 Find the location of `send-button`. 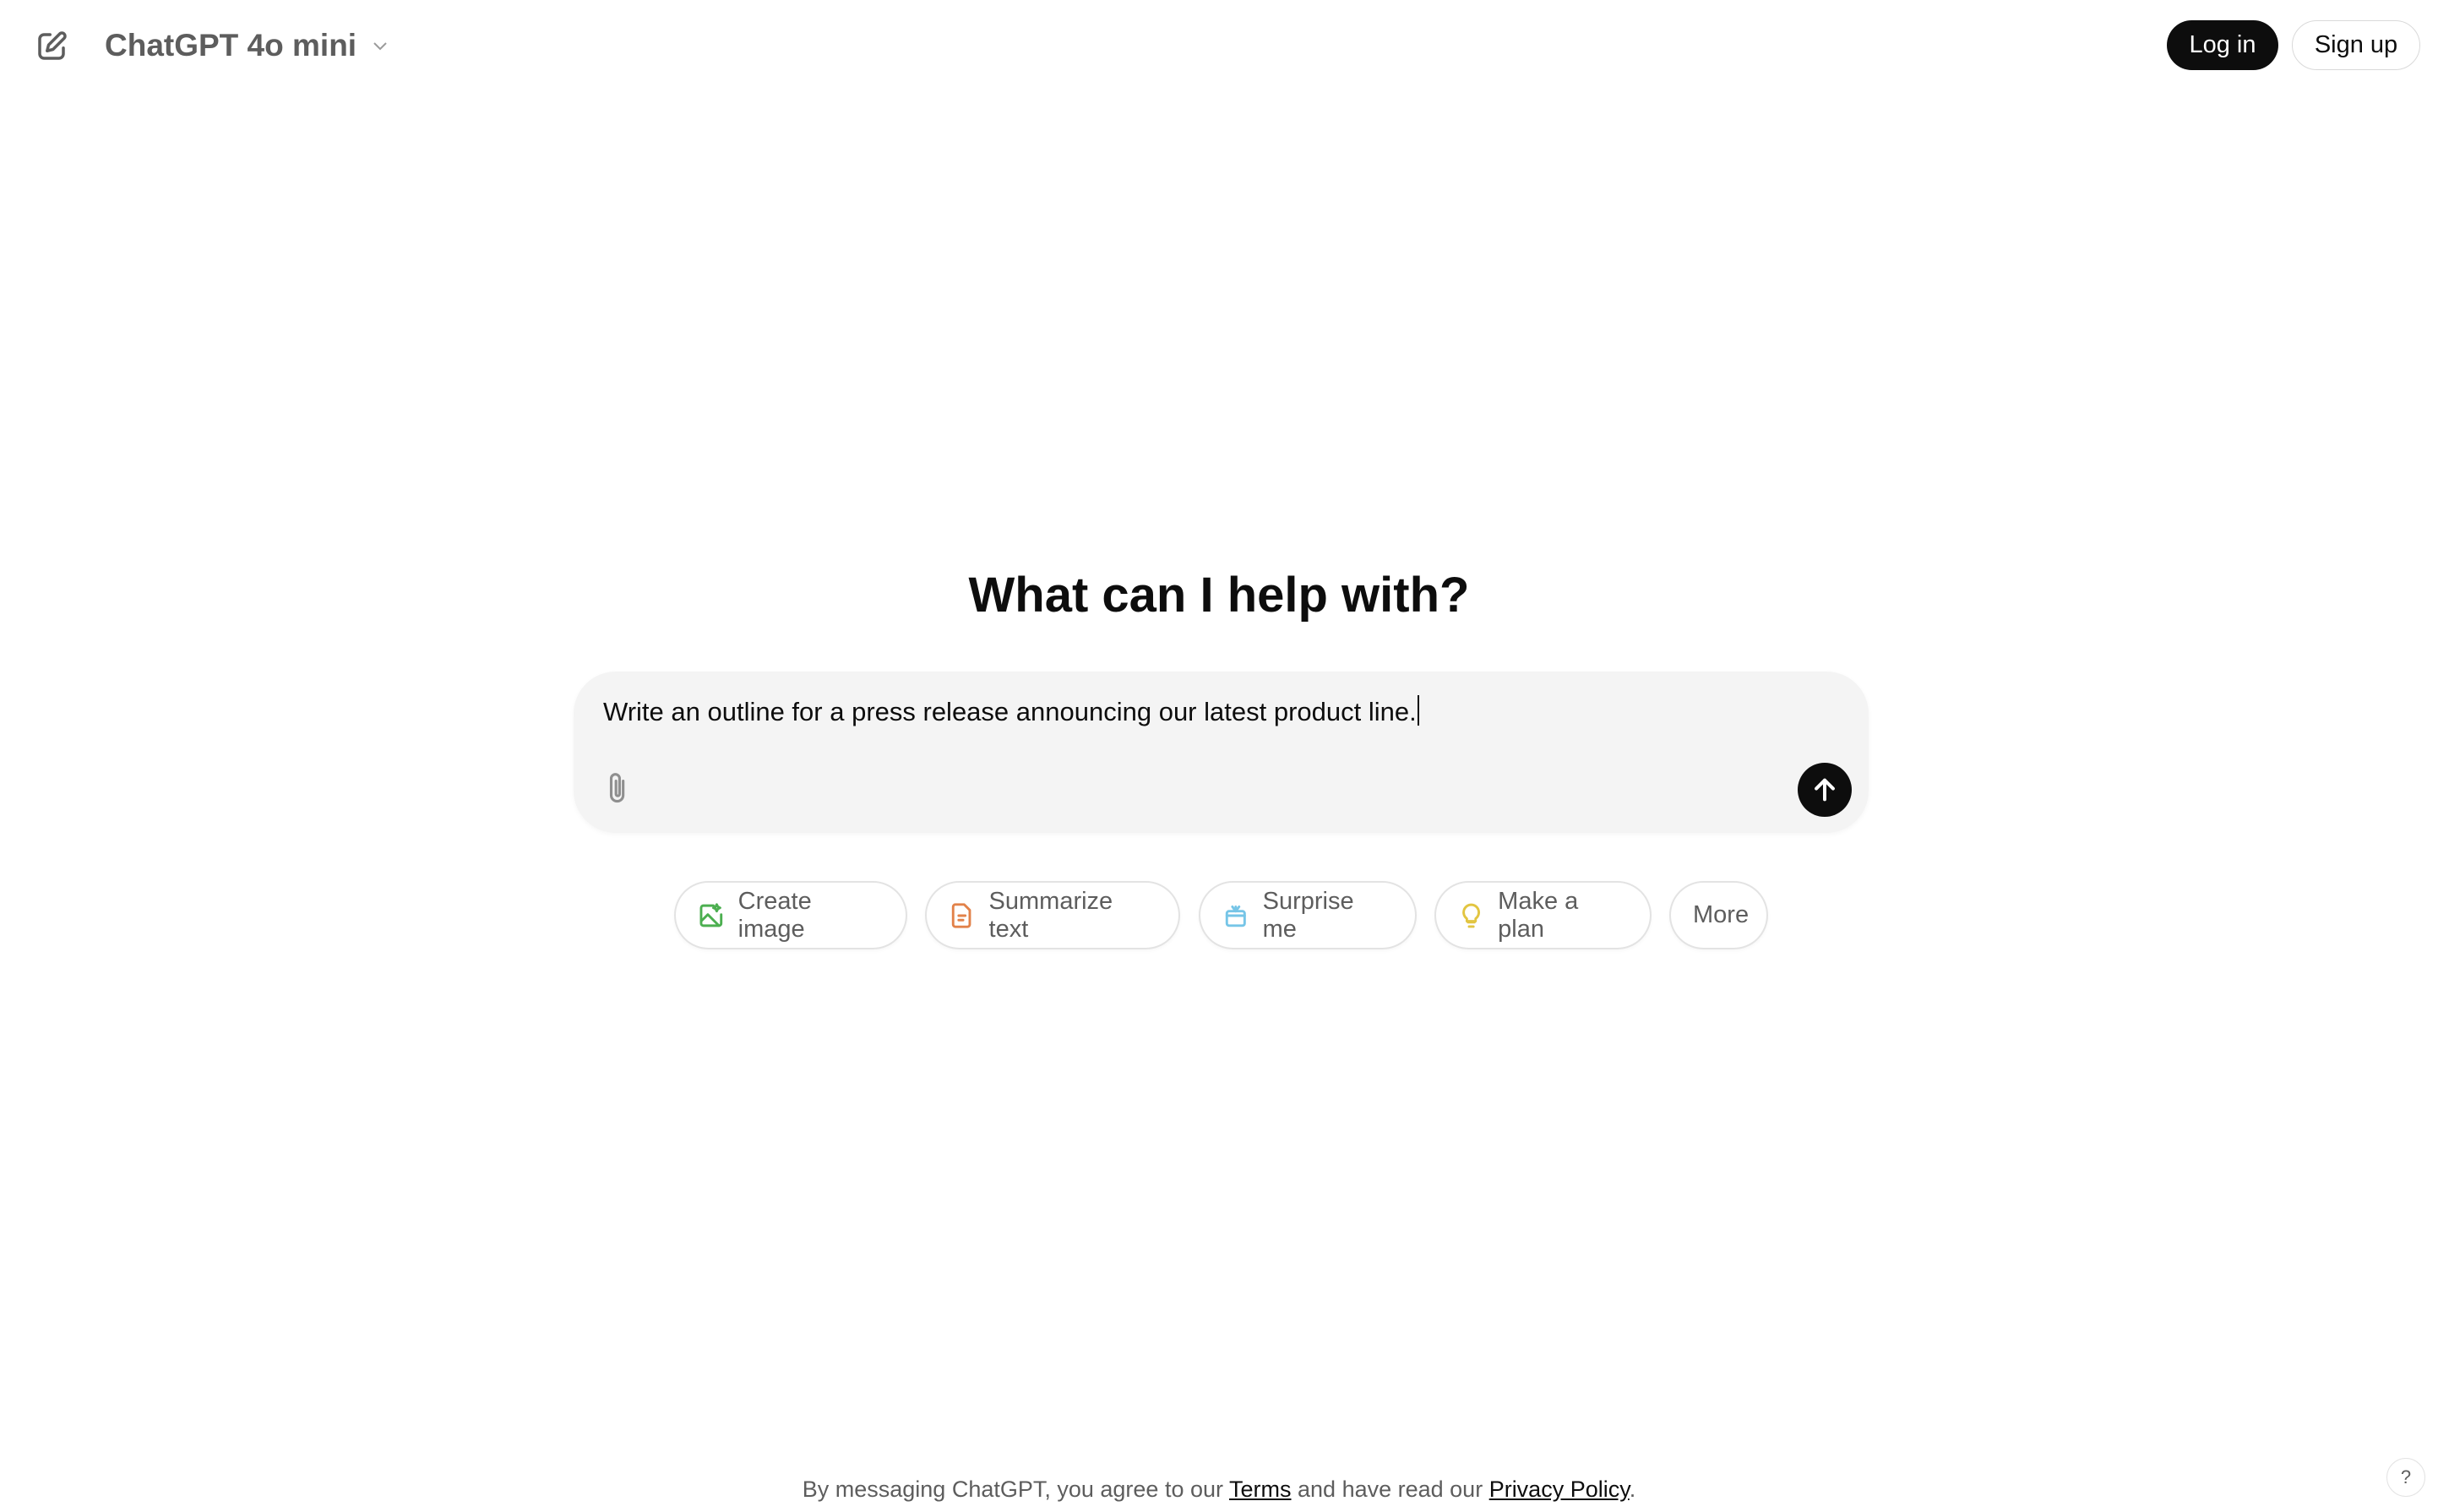

send-button is located at coordinates (1825, 790).